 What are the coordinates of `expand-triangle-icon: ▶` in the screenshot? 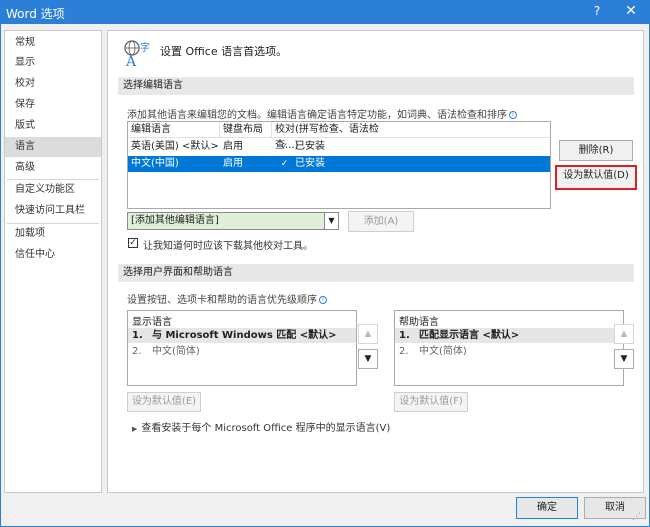 It's located at (135, 429).